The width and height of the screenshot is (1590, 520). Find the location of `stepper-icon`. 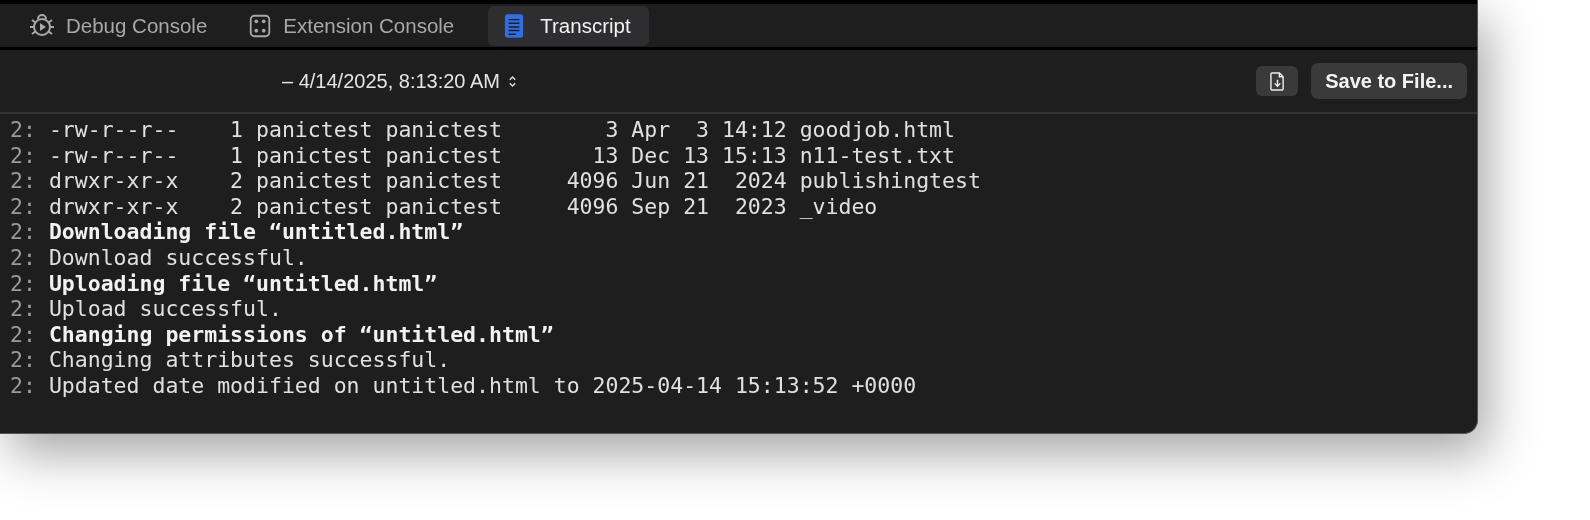

stepper-icon is located at coordinates (512, 81).